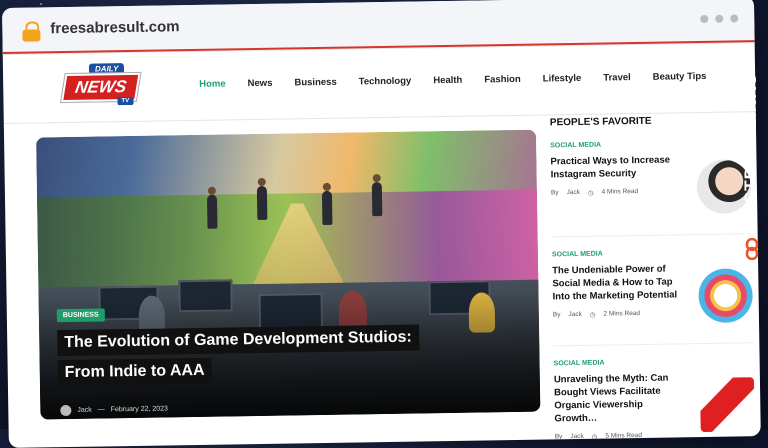 The image size is (768, 448). I want to click on nav-beauty-tips: Beauty Tips, so click(680, 77).